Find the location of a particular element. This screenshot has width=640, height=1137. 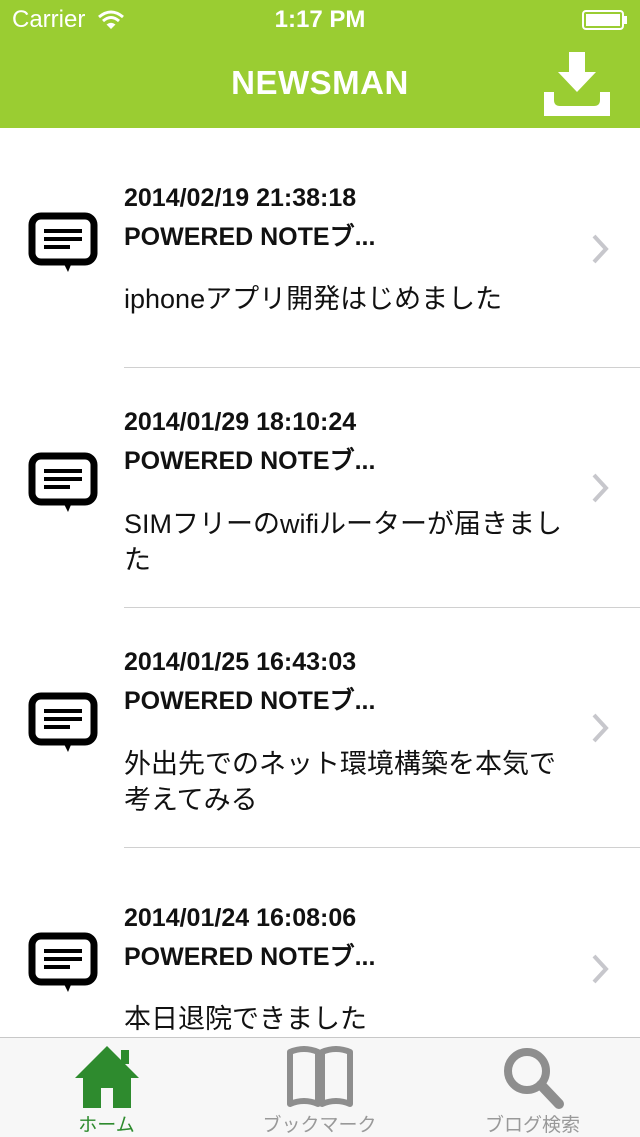

article-title: SIMフリーのwifiルーターが届きました is located at coordinates (343, 542).